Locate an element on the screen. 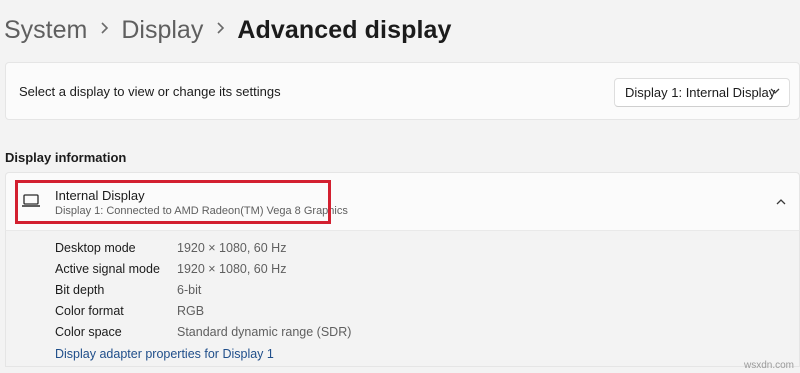 The height and width of the screenshot is (373, 800). display-dropdown: Display 1: Internal Display is located at coordinates (702, 92).